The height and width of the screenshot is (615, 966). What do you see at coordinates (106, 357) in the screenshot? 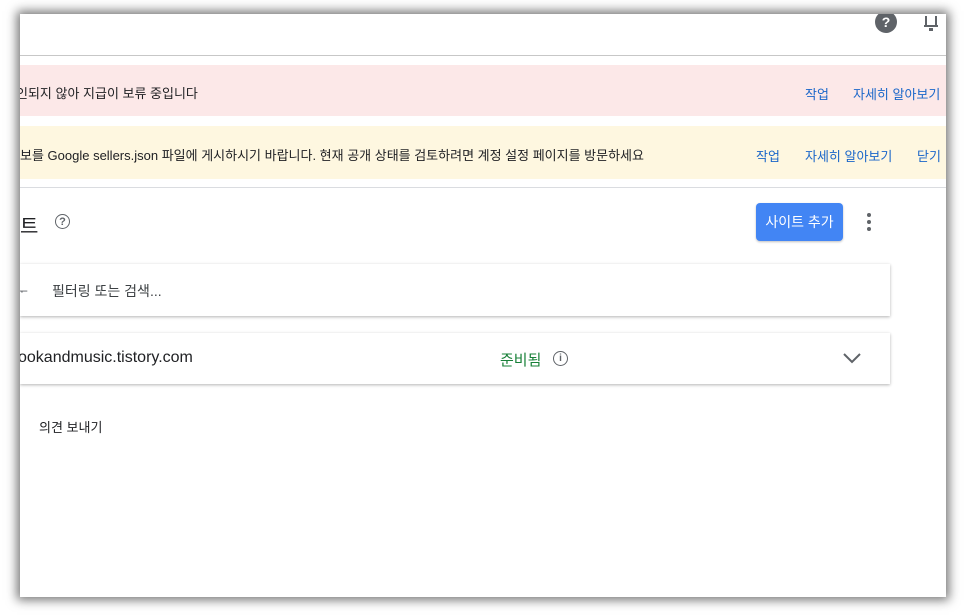
I see `site-name: ookandmusic.tistory.com` at bounding box center [106, 357].